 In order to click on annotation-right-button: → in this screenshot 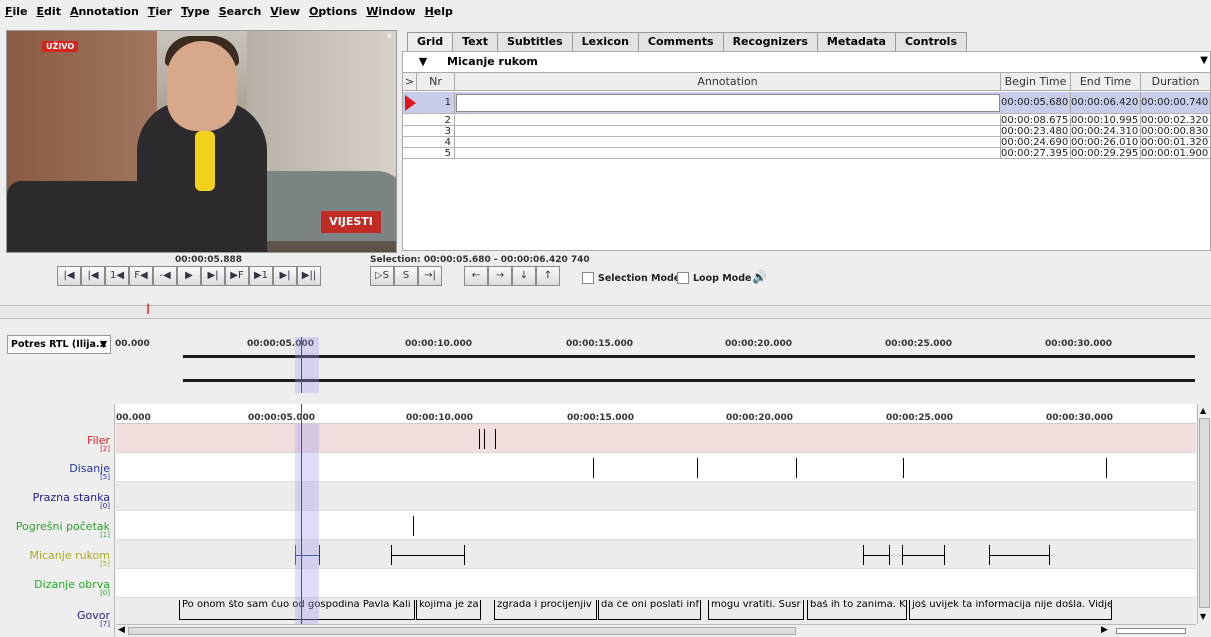, I will do `click(500, 276)`.